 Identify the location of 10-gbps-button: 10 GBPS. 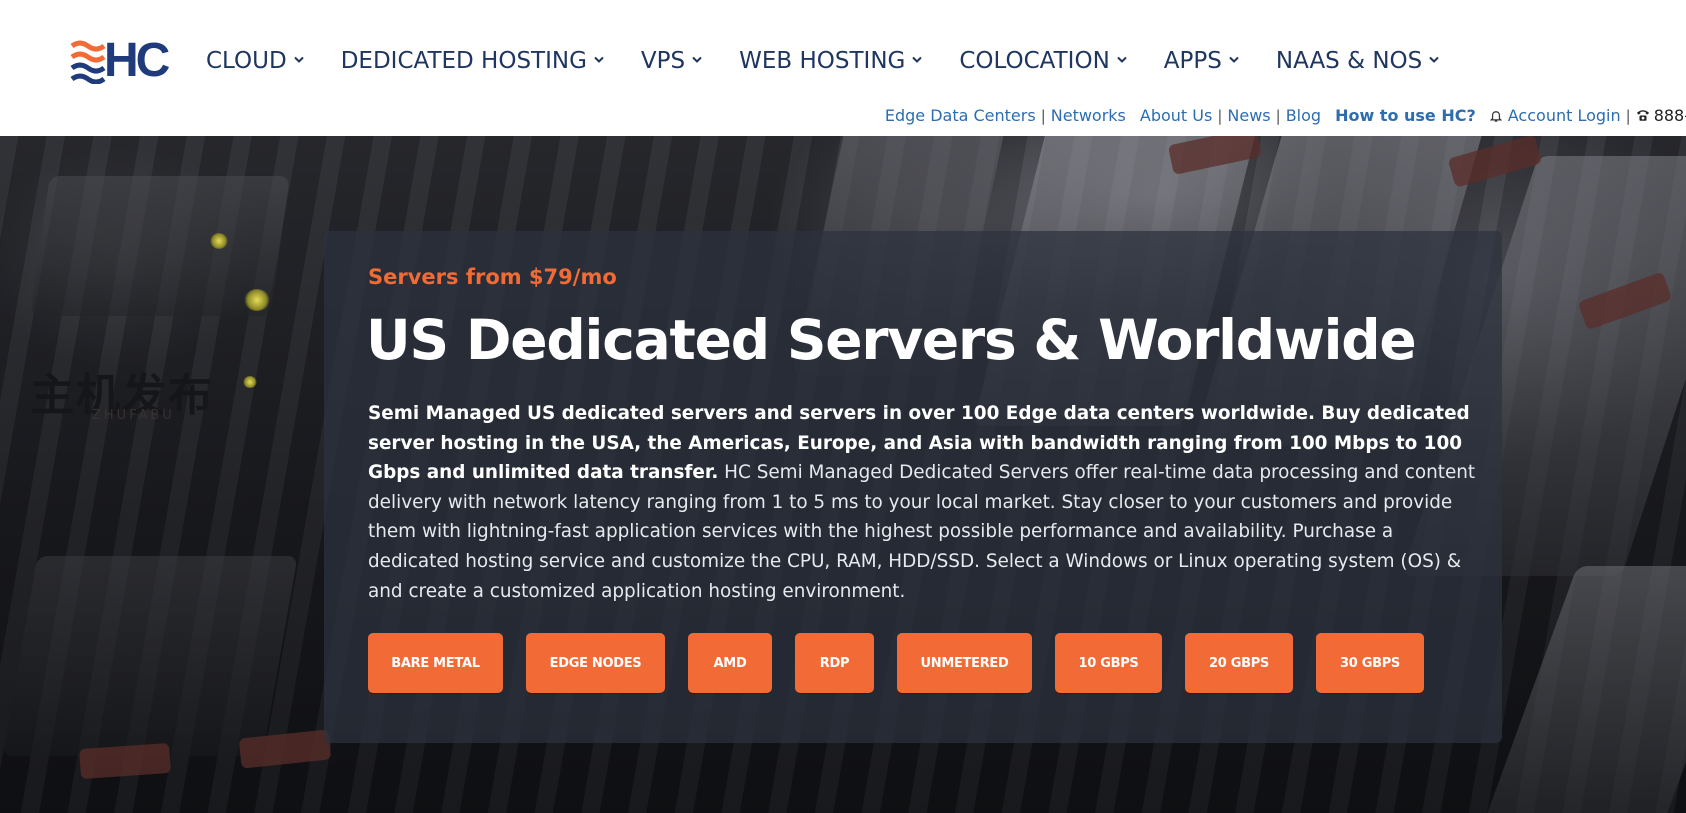
(1108, 663).